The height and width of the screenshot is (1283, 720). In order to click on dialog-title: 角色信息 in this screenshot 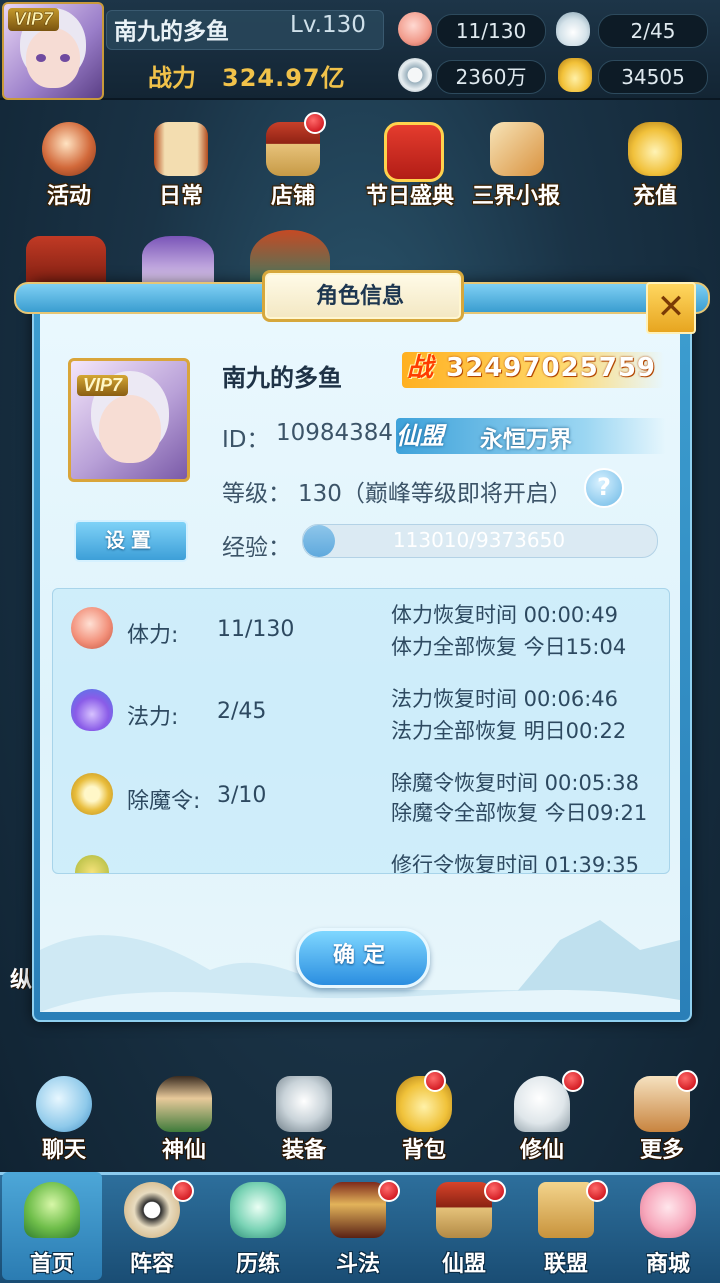, I will do `click(359, 296)`.